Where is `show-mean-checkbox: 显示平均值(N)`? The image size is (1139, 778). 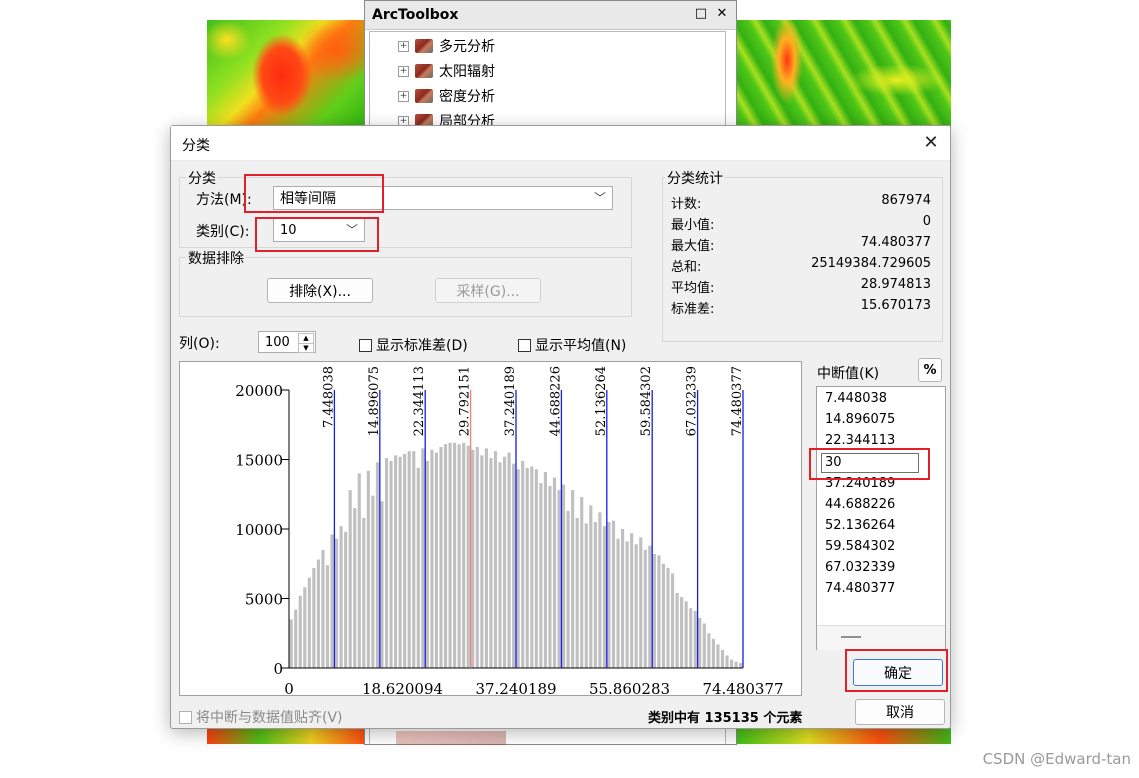 show-mean-checkbox: 显示平均值(N) is located at coordinates (572, 345).